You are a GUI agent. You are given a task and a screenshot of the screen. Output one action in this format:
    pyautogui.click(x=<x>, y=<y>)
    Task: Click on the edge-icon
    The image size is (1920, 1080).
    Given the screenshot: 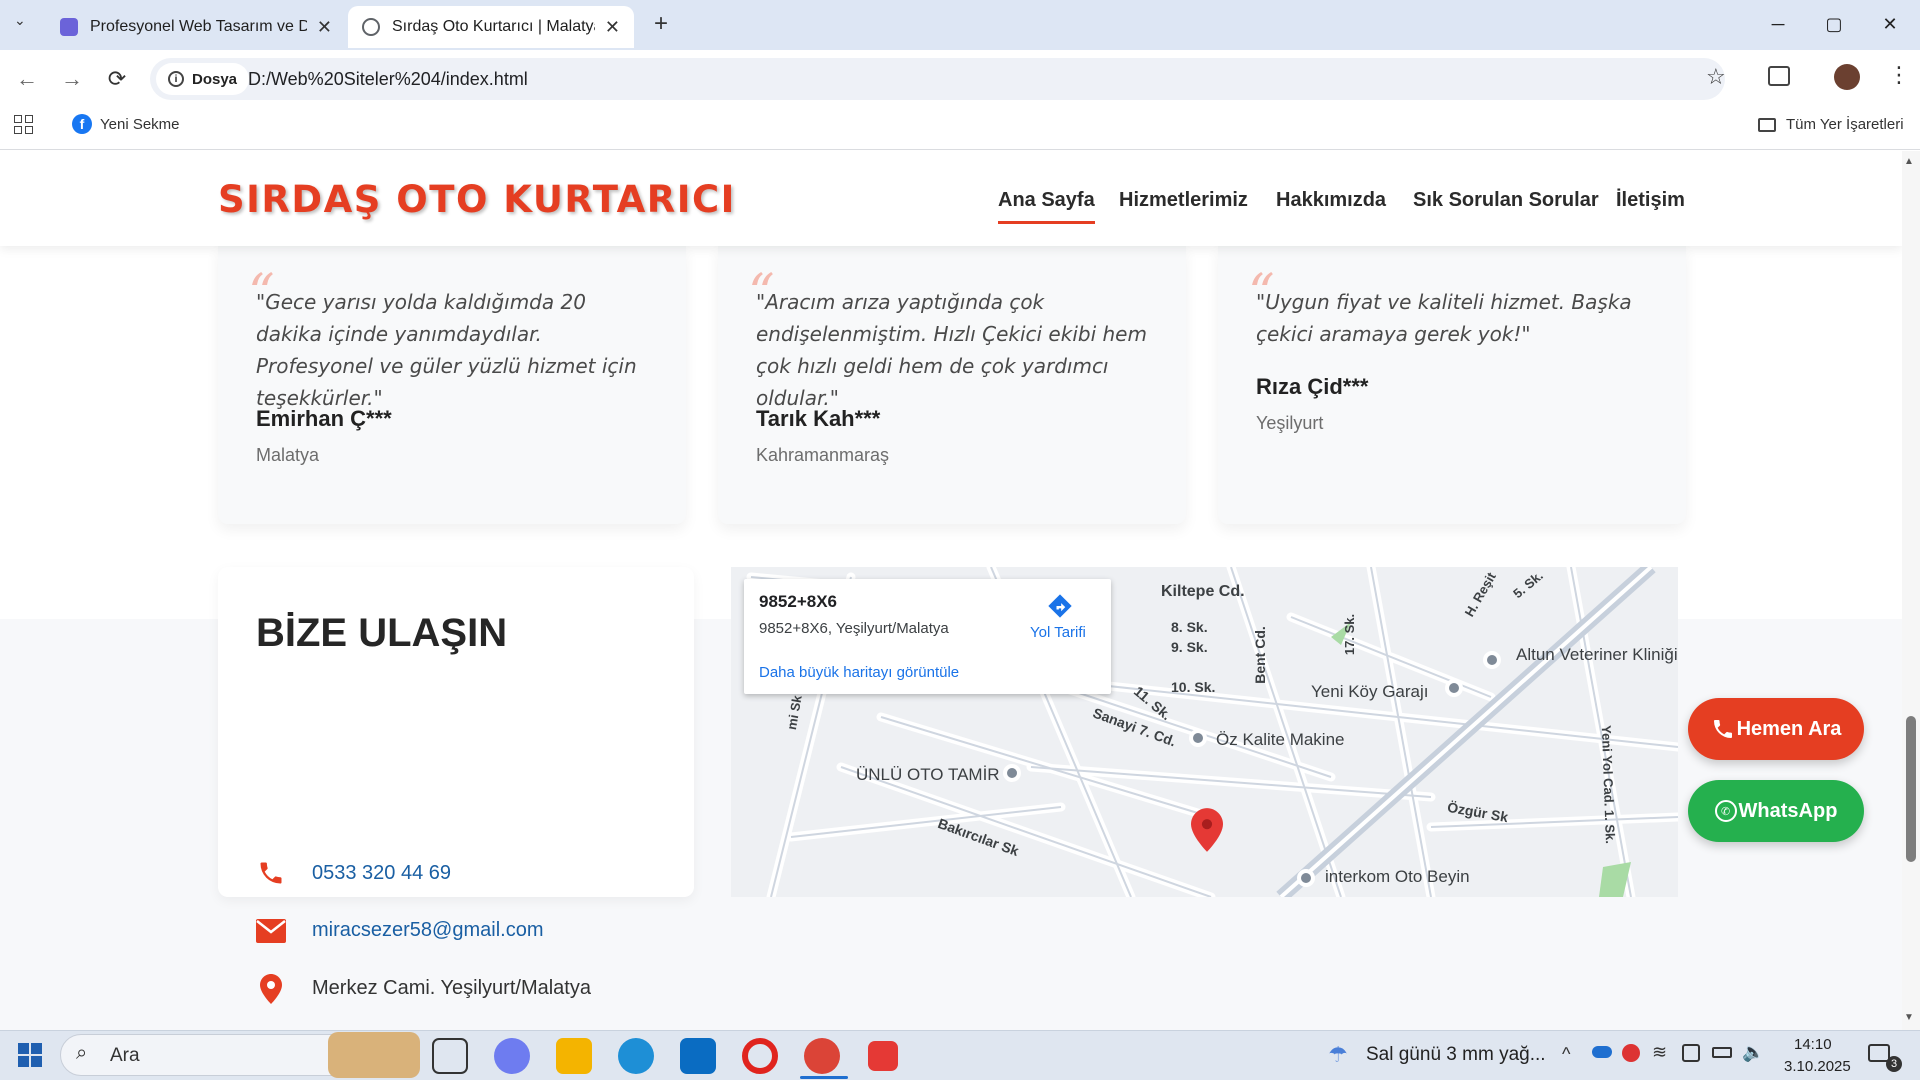 What is the action you would take?
    pyautogui.click(x=636, y=1056)
    